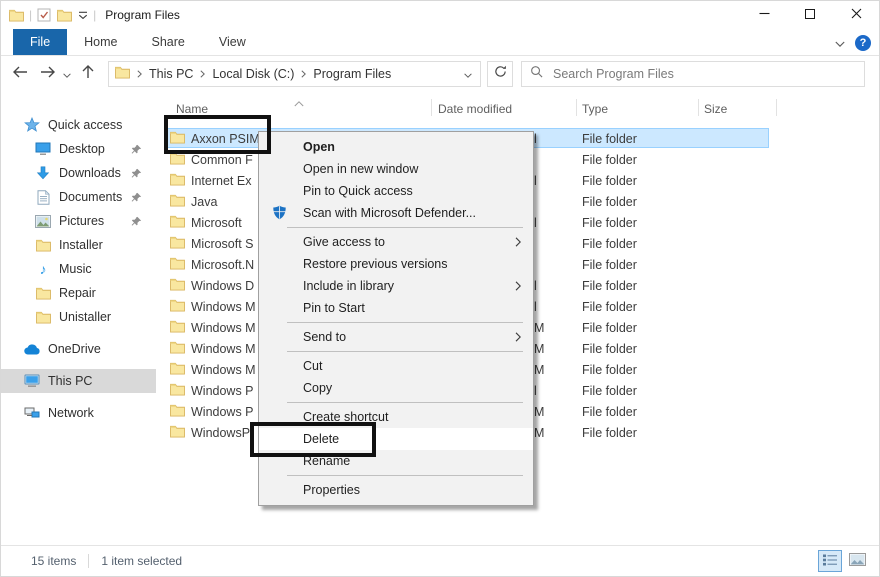 The height and width of the screenshot is (577, 880). I want to click on sidebar-item: Desktop, so click(78, 149).